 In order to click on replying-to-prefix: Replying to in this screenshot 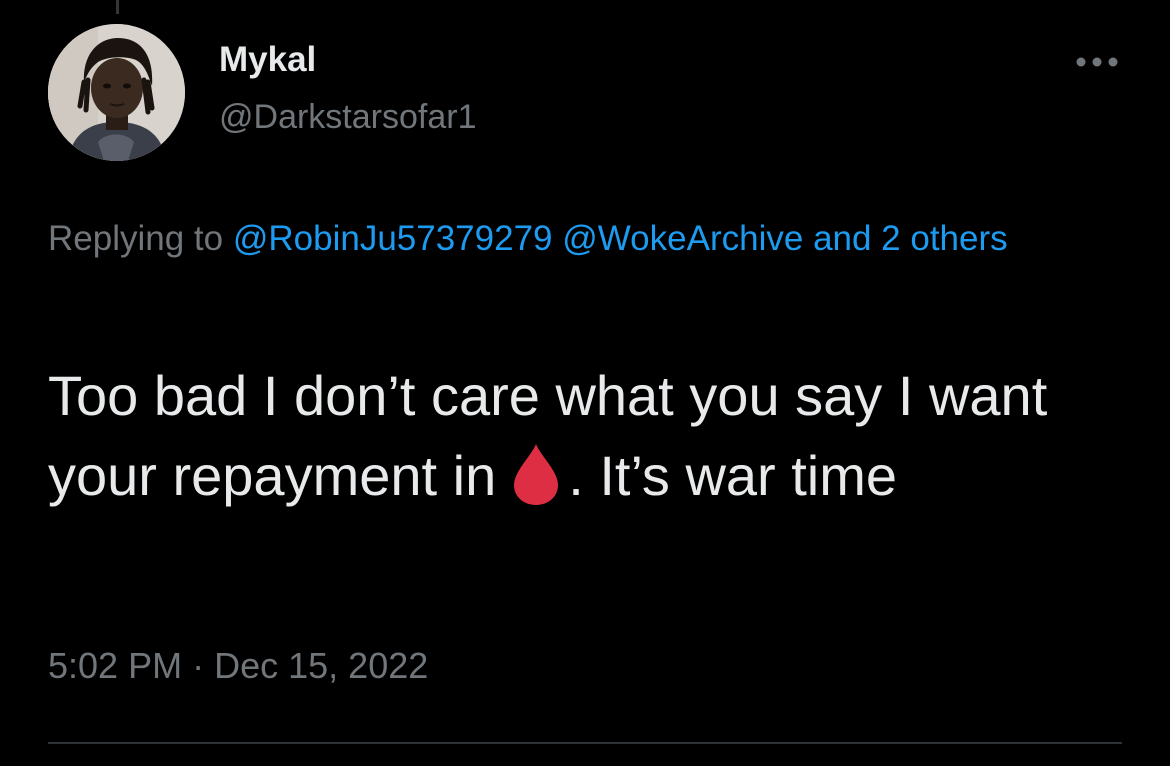, I will do `click(136, 238)`.